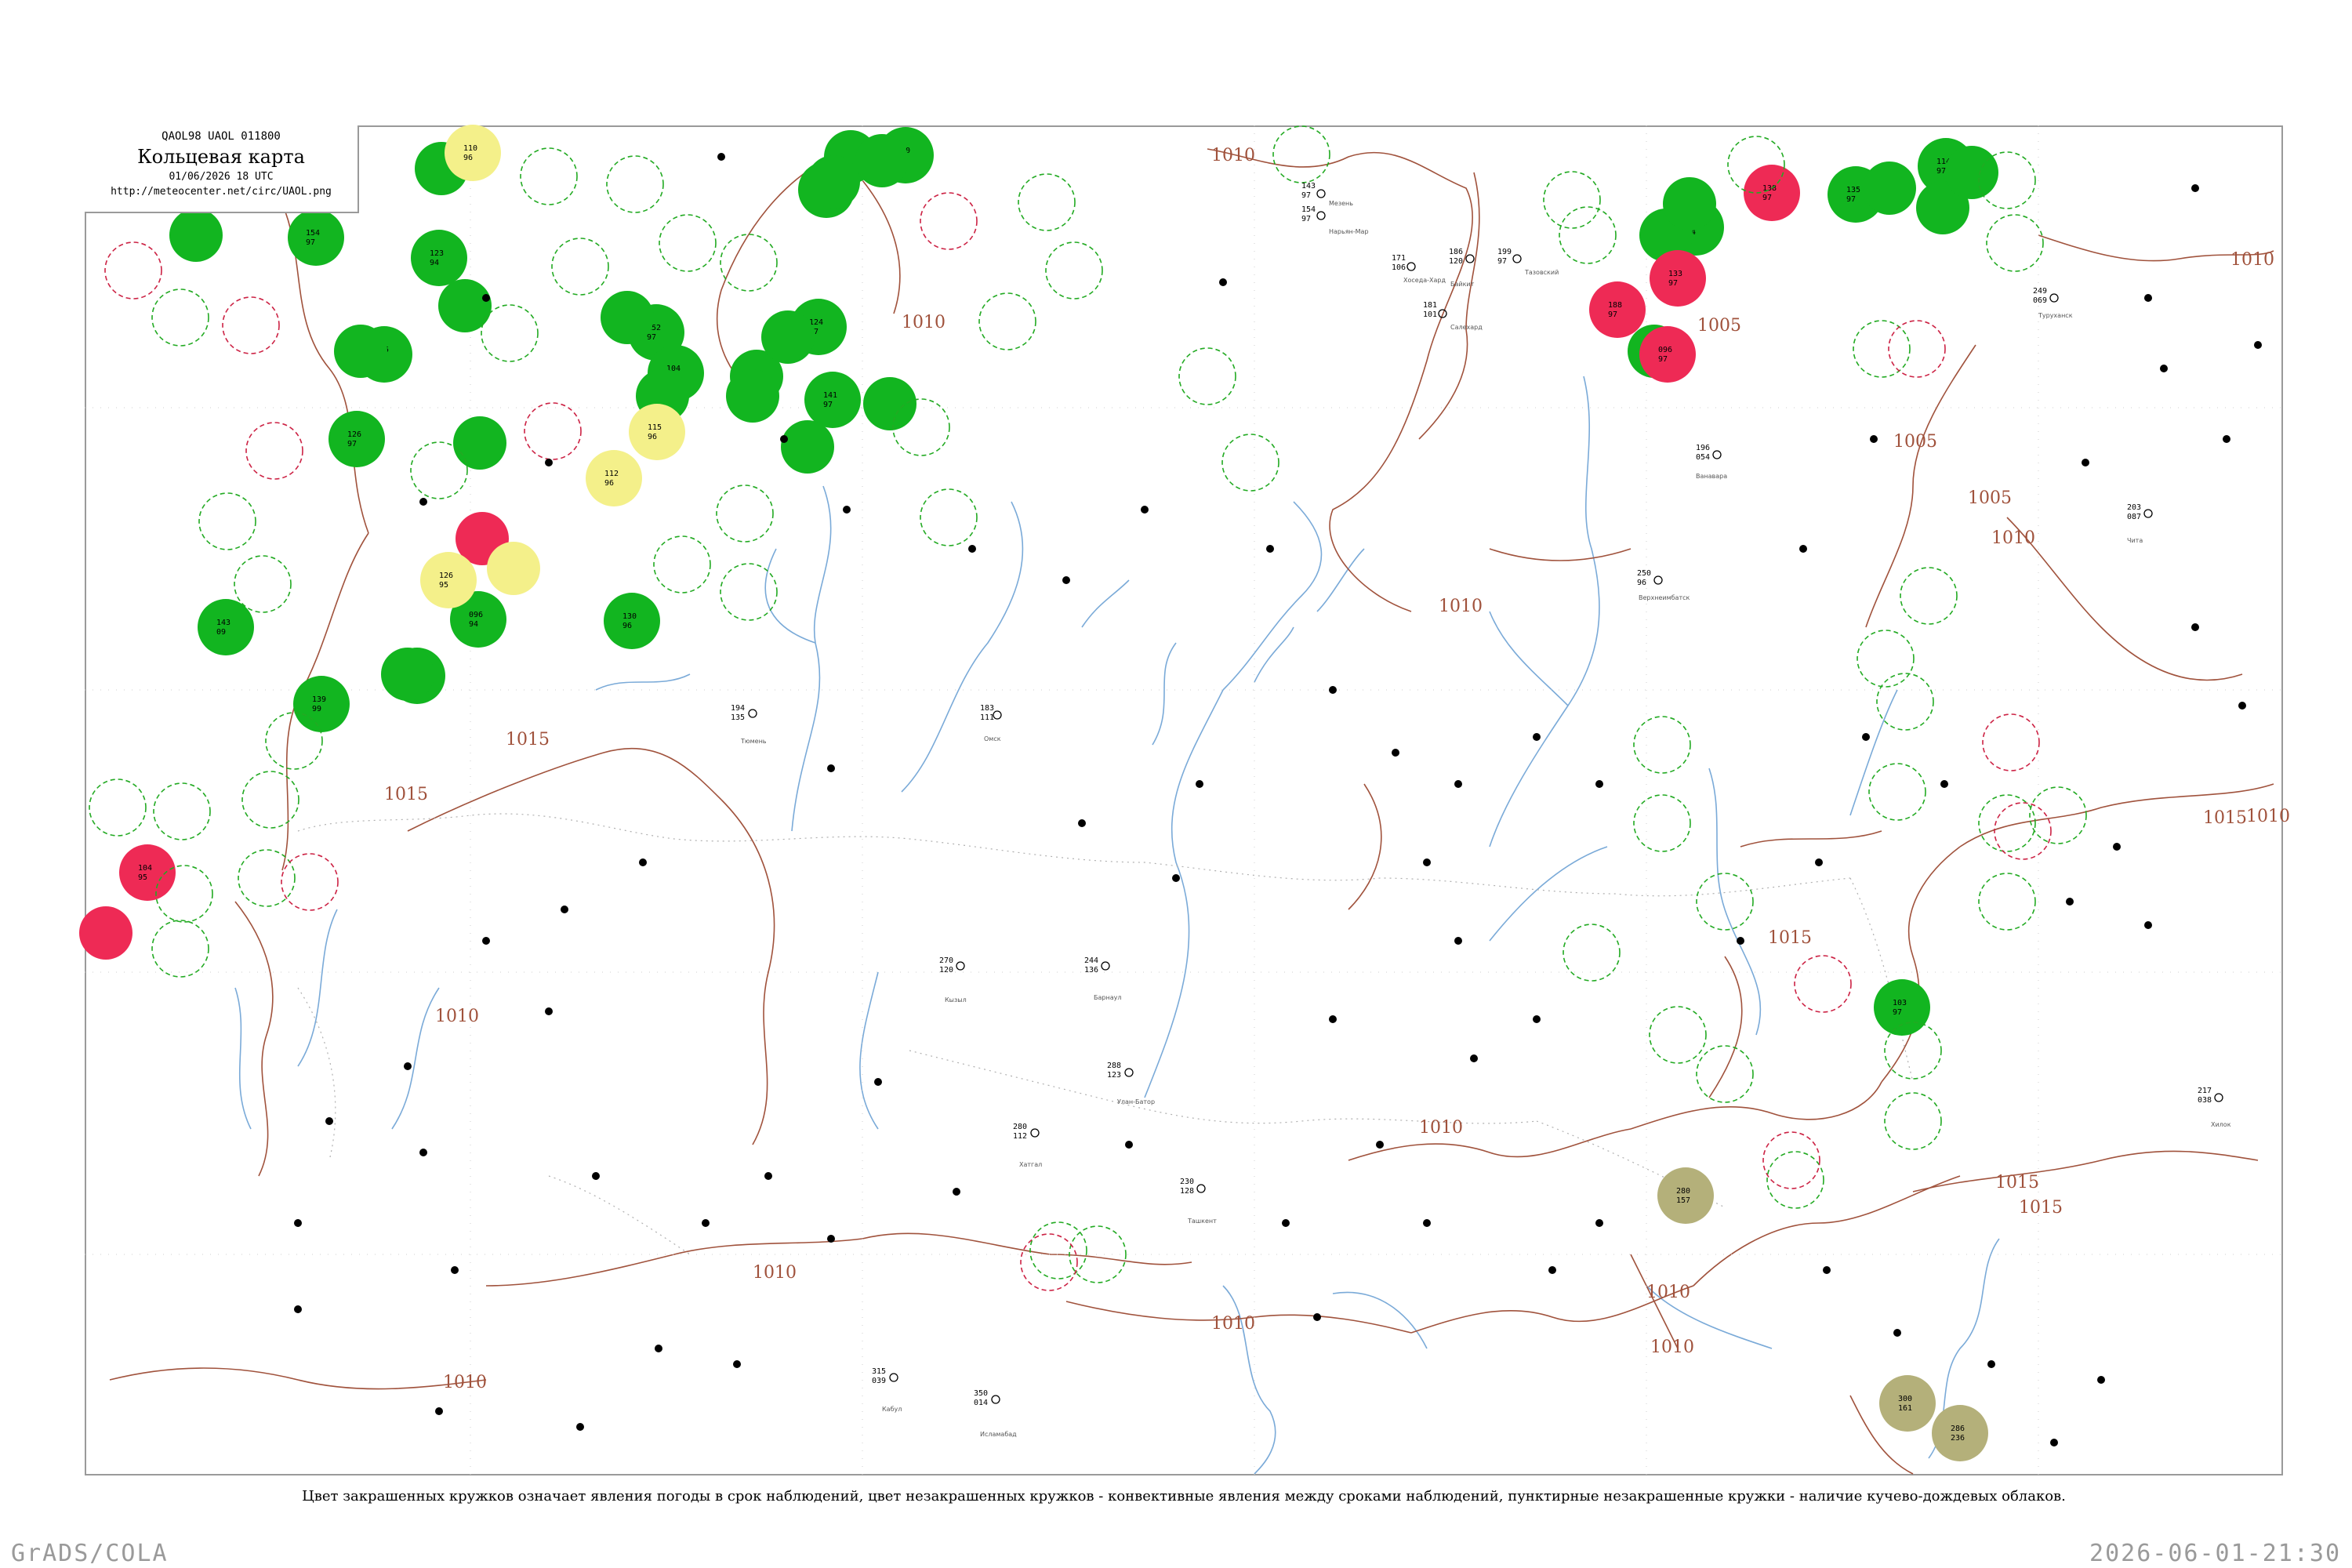 The width and height of the screenshot is (2352, 1568). What do you see at coordinates (221, 157) in the screenshot?
I see `map-title: Кольцевая карта` at bounding box center [221, 157].